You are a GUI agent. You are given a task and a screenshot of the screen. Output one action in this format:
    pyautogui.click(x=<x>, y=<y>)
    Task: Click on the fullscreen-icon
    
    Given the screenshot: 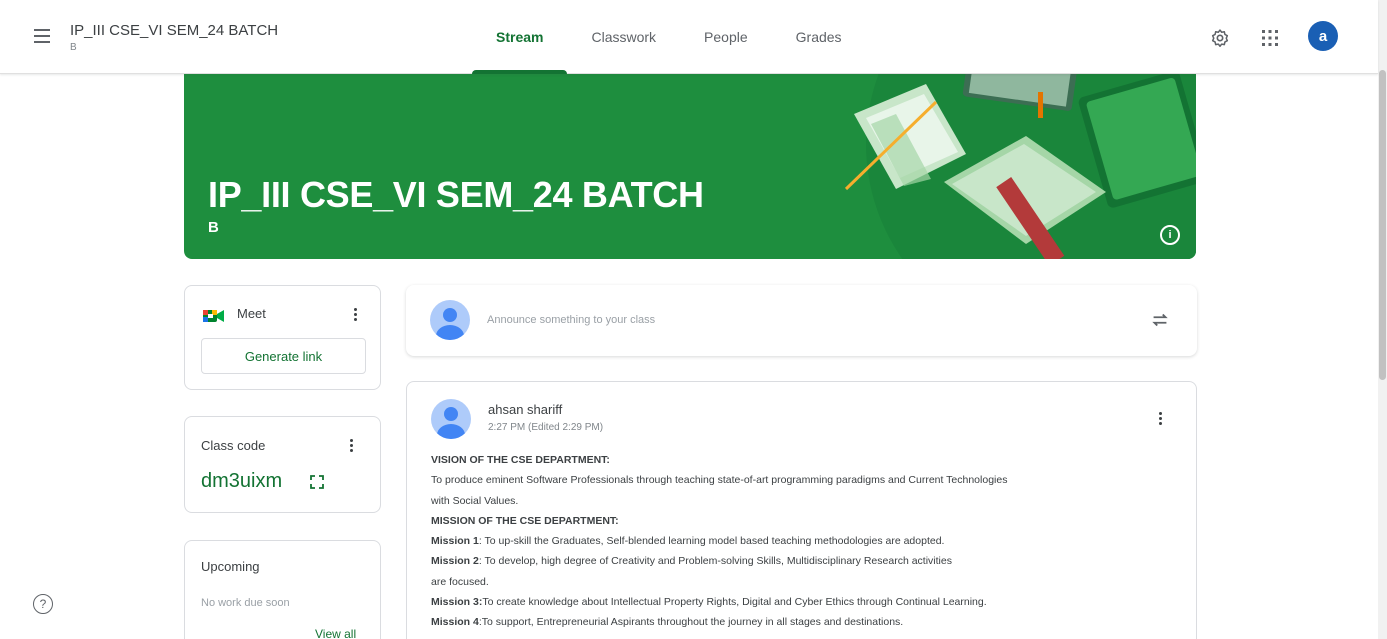 What is the action you would take?
    pyautogui.click(x=317, y=482)
    